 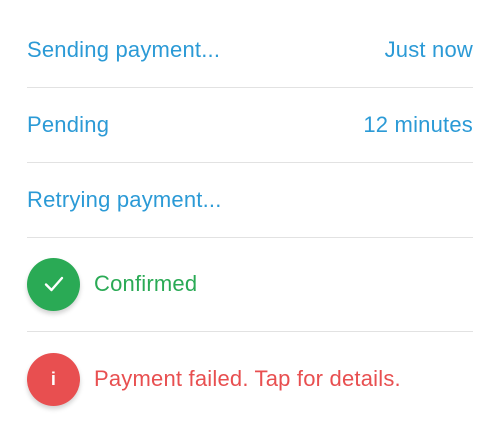 I want to click on info-icon: i, so click(x=53, y=379).